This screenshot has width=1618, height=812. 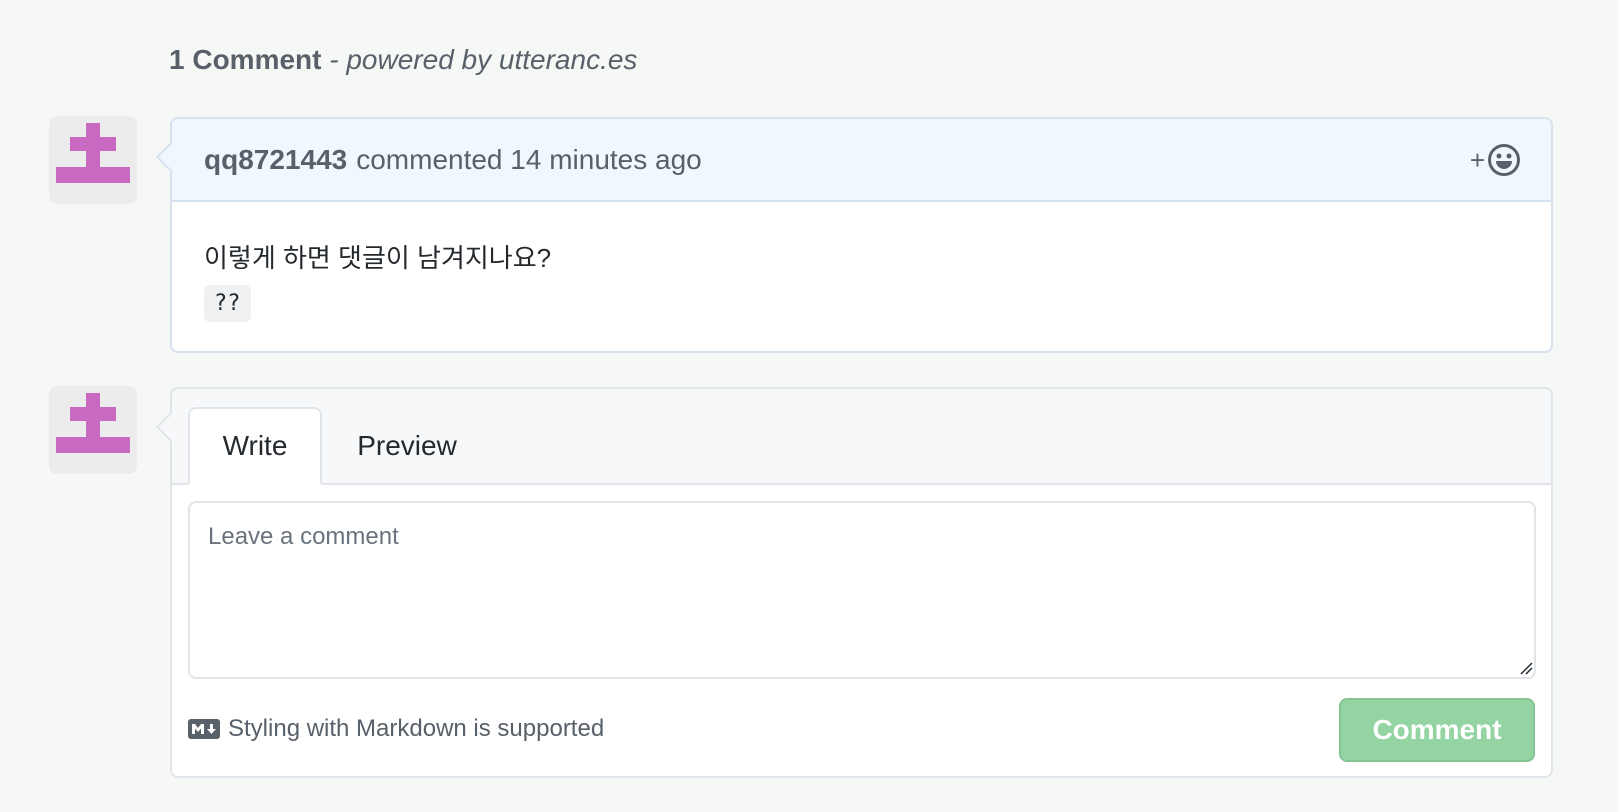 I want to click on comment-text: 이렇게 하면 댓글이 남겨지나요?, so click(x=378, y=258).